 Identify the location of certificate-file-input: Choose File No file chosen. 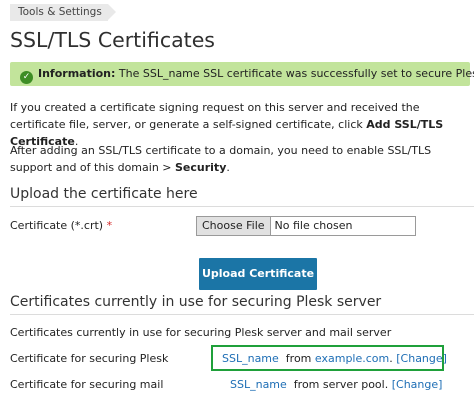
(306, 226).